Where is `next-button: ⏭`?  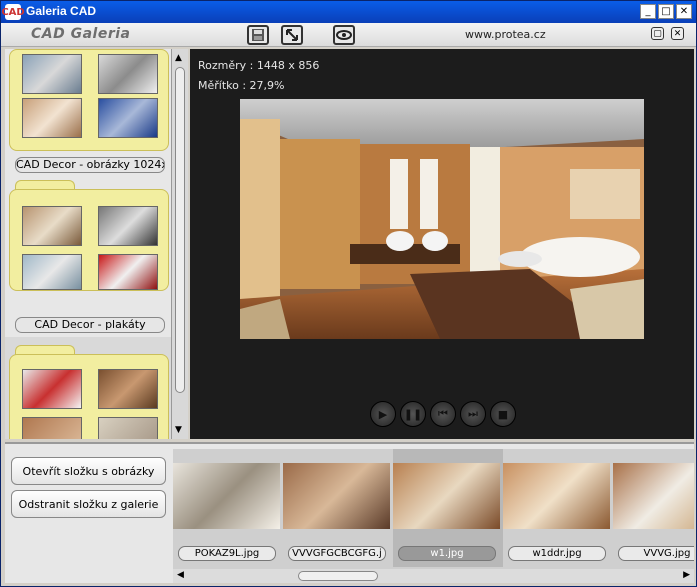
next-button: ⏭ is located at coordinates (473, 414).